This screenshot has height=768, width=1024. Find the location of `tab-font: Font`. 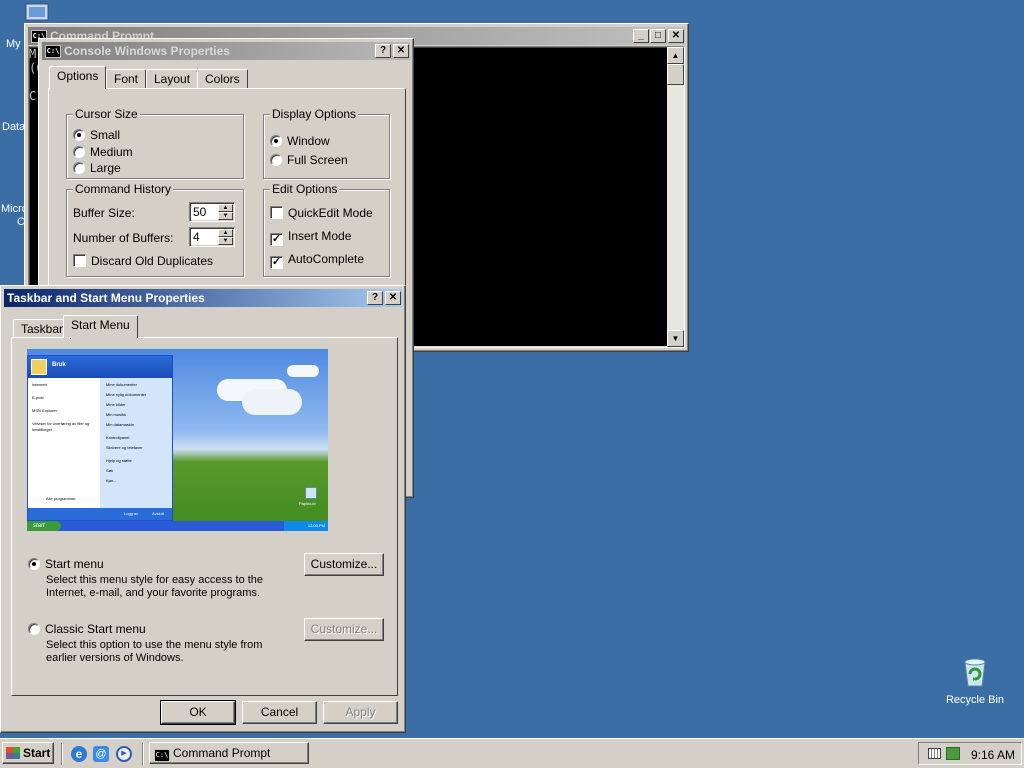

tab-font: Font is located at coordinates (126, 79).